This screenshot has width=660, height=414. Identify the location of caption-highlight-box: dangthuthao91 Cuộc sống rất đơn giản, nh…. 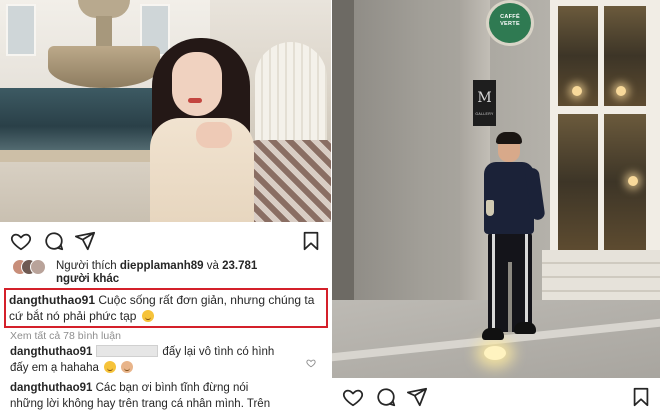
(166, 308).